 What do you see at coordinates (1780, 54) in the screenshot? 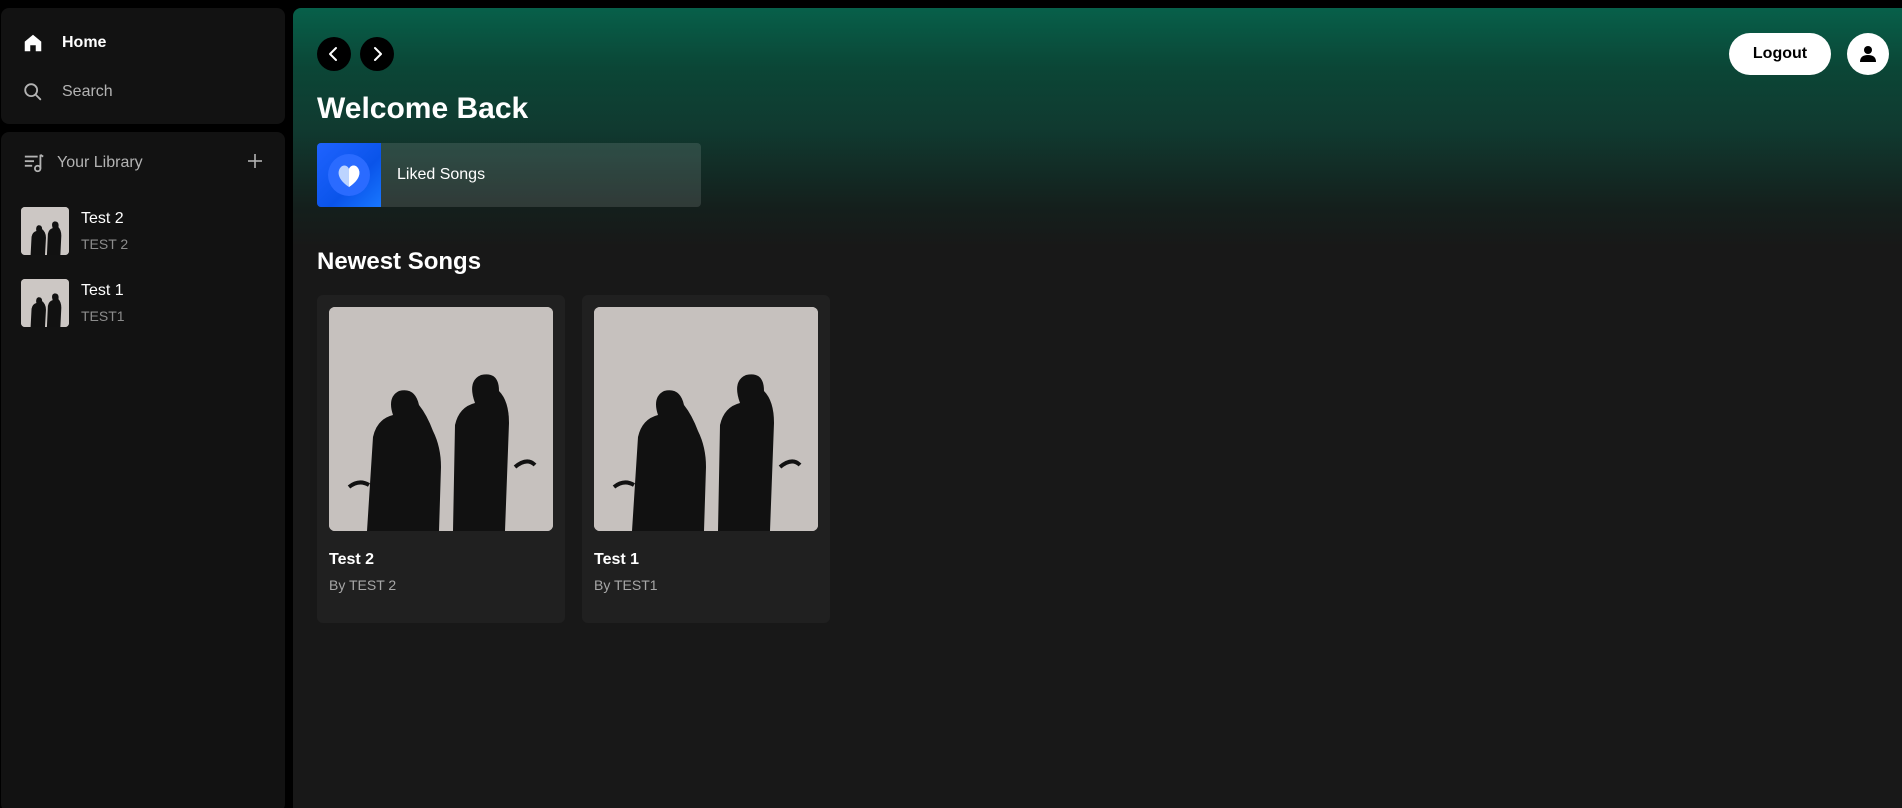
I see `logout-button: Logout` at bounding box center [1780, 54].